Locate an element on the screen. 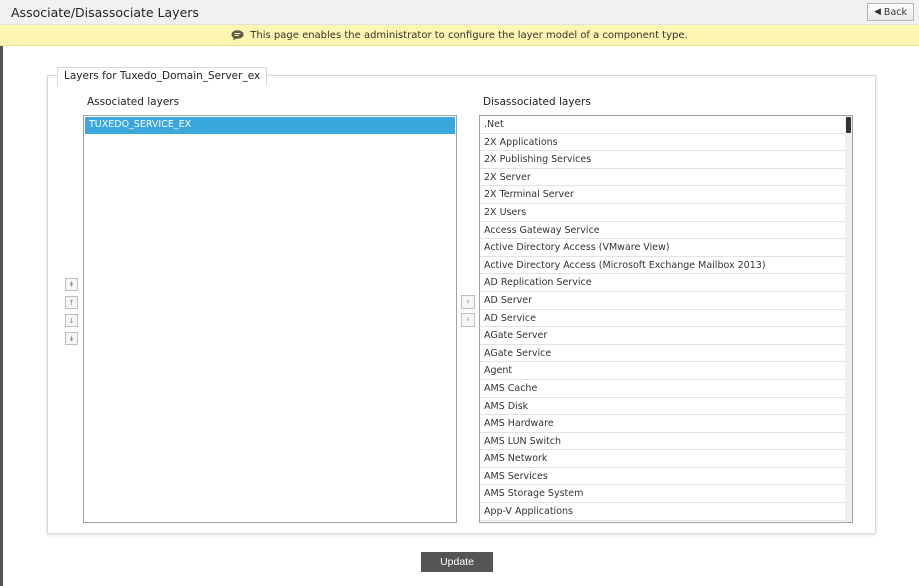 The width and height of the screenshot is (919, 586). move-up-button: ↑ is located at coordinates (71, 302).